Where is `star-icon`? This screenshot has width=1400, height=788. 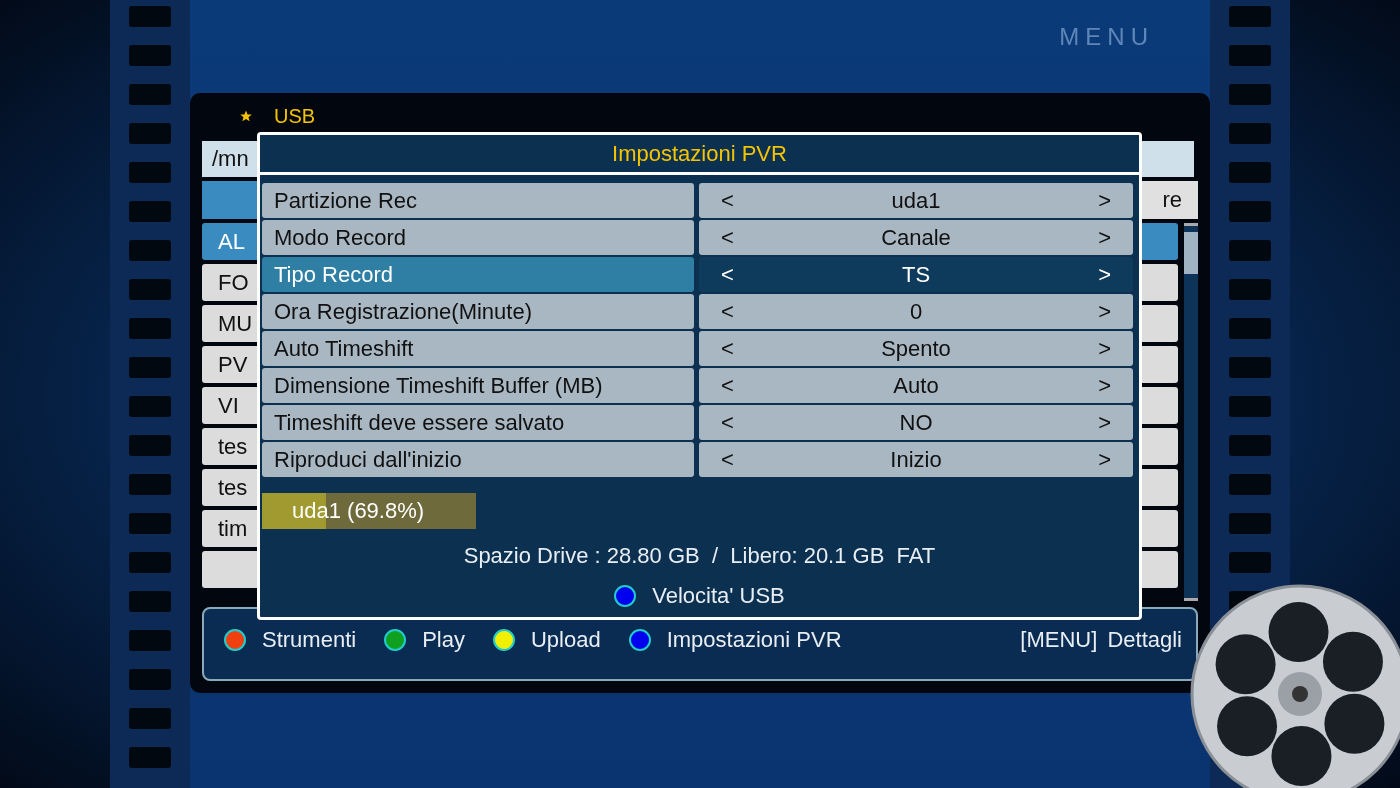
star-icon is located at coordinates (246, 116).